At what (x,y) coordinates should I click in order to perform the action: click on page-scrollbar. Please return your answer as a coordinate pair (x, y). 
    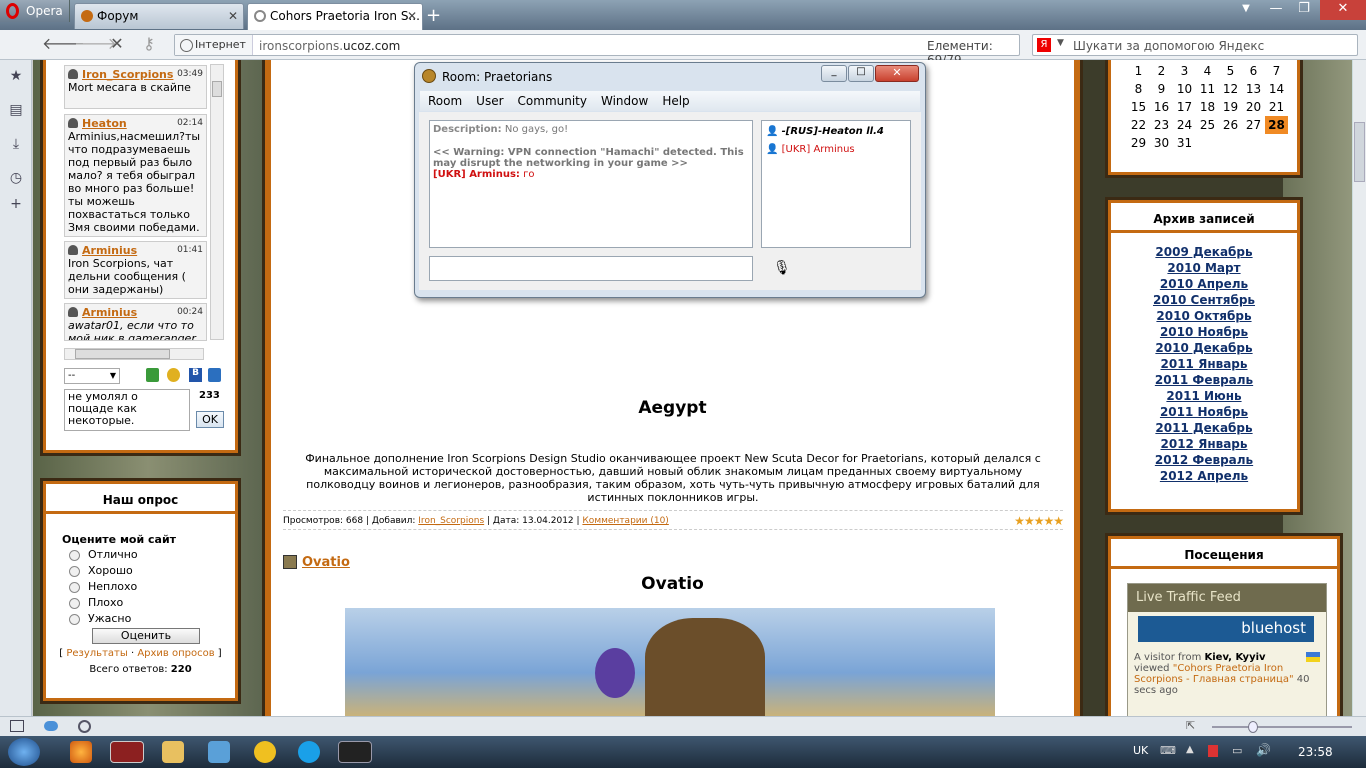
    Looking at the image, I should click on (1359, 388).